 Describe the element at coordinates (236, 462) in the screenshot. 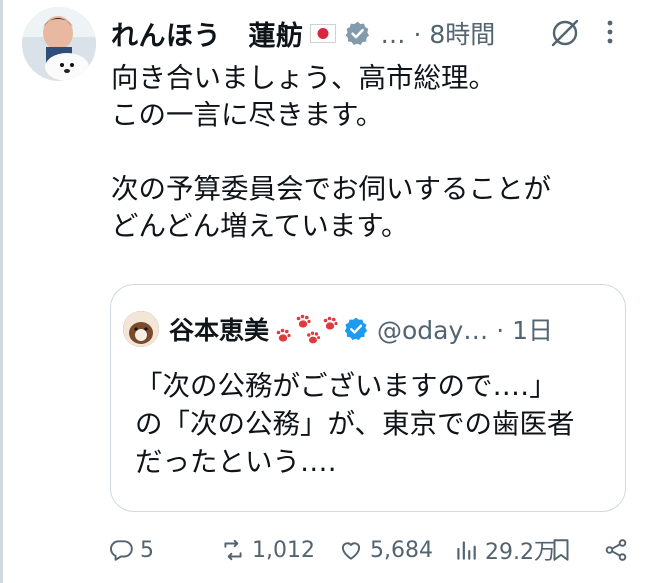

I see `quoted-text-line: だったという‥‥` at that location.